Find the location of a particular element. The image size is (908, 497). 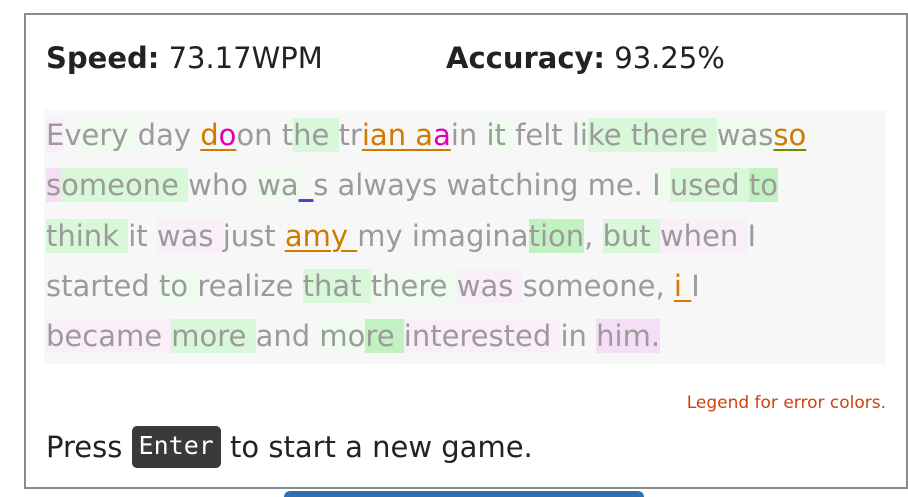

passage-segment: wa is located at coordinates (278, 185).